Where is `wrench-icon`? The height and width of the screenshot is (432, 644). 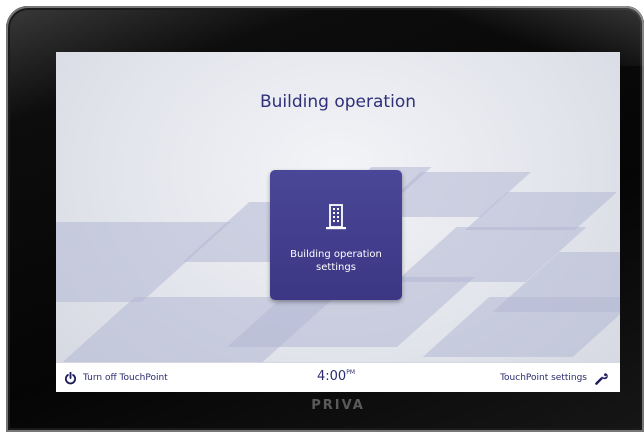
wrench-icon is located at coordinates (601, 378).